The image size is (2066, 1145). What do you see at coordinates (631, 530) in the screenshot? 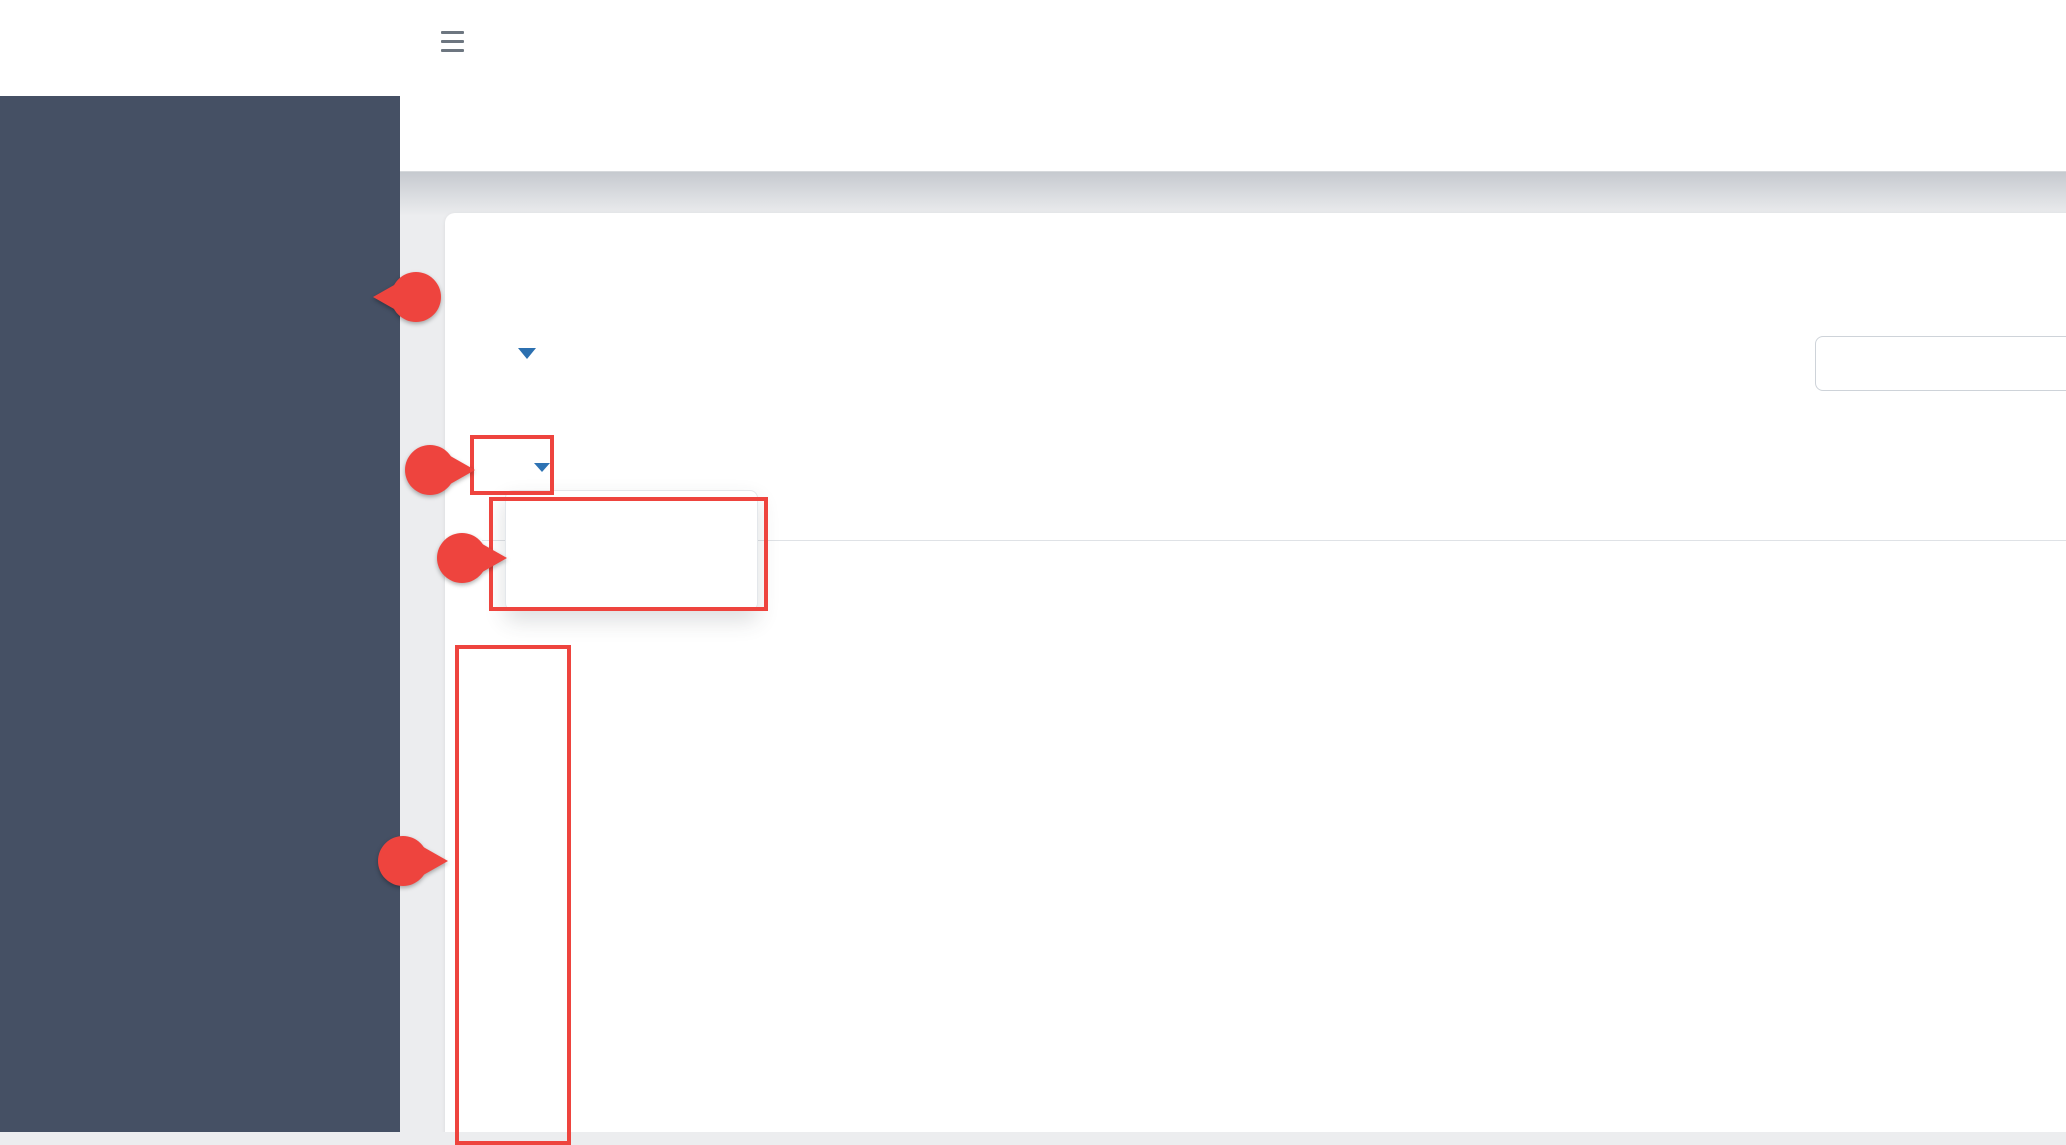
I see `menu-item-mark-done` at bounding box center [631, 530].